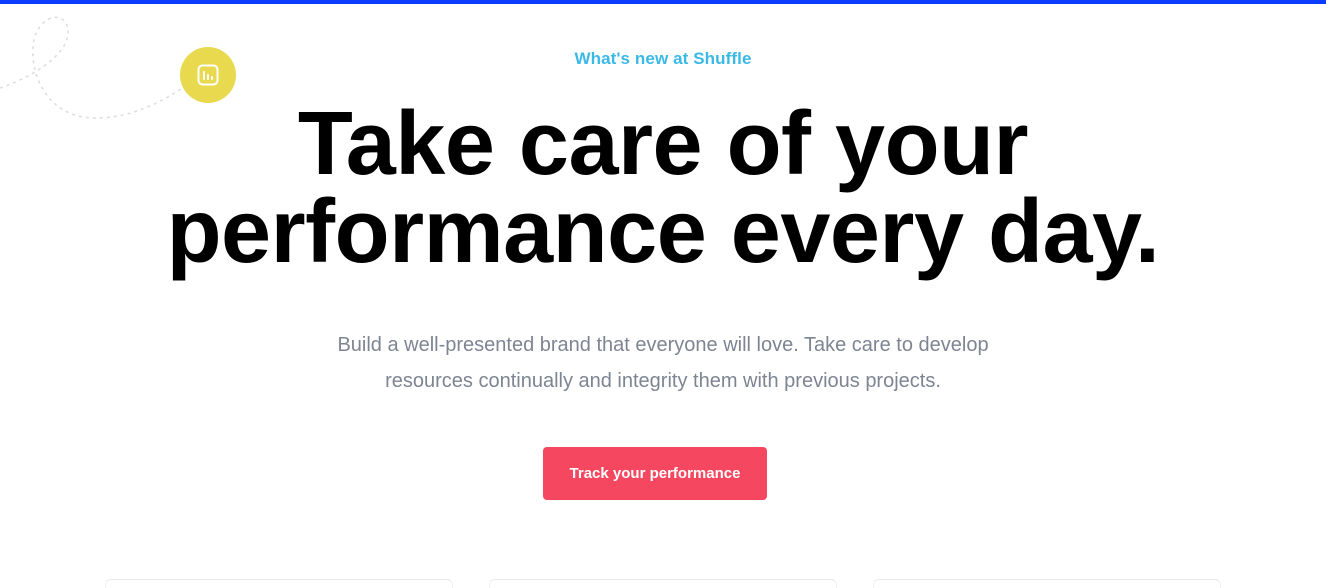 This screenshot has height=588, width=1326. I want to click on eyebrow-label: What's new at Shuffle, so click(663, 58).